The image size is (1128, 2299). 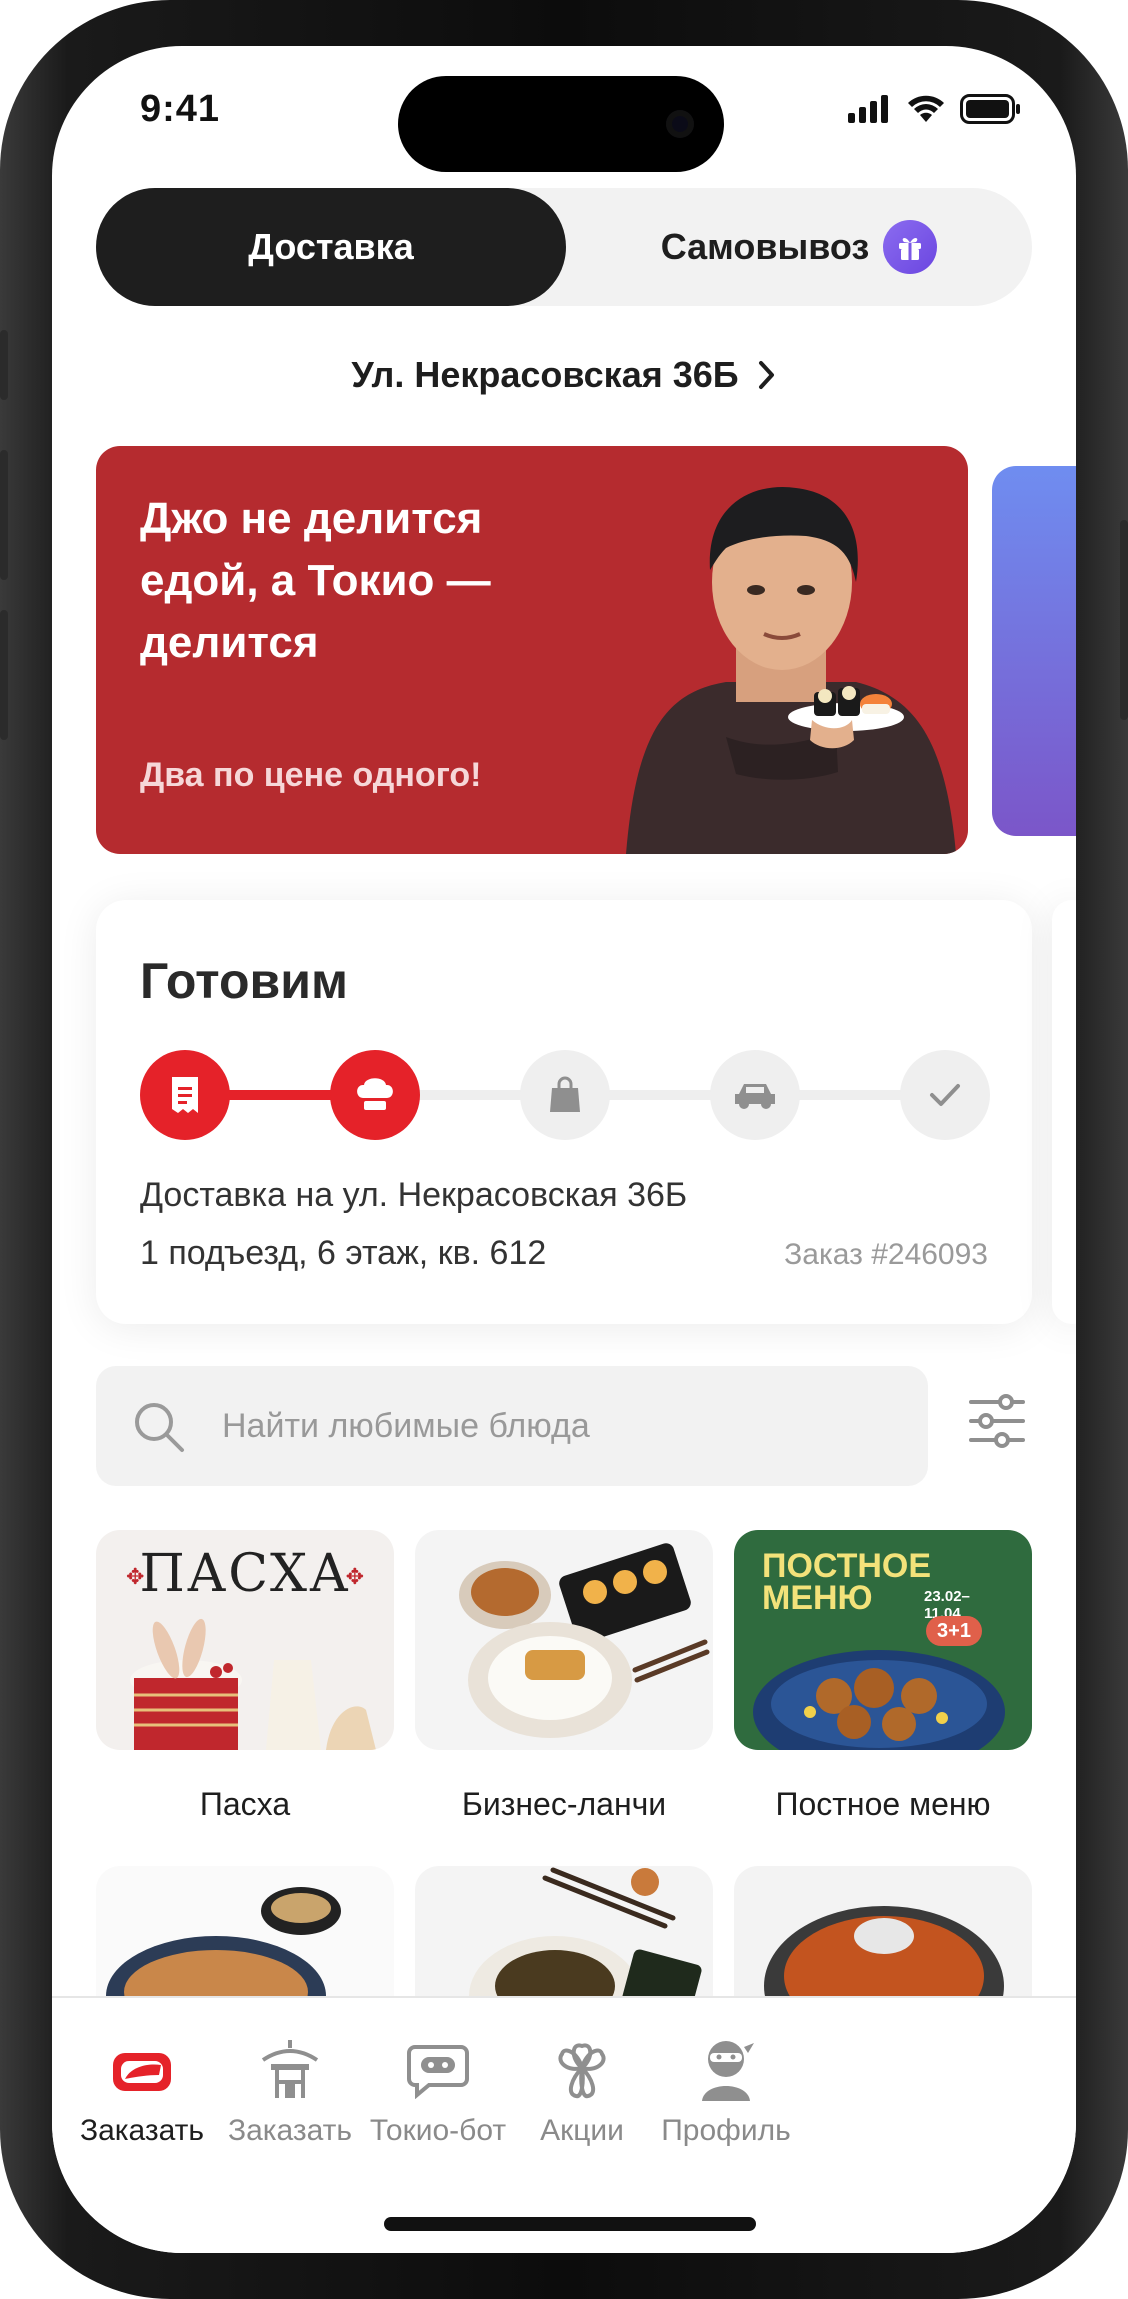 What do you see at coordinates (545, 374) in the screenshot?
I see `address-text: Ул. Некрасовская 36Б` at bounding box center [545, 374].